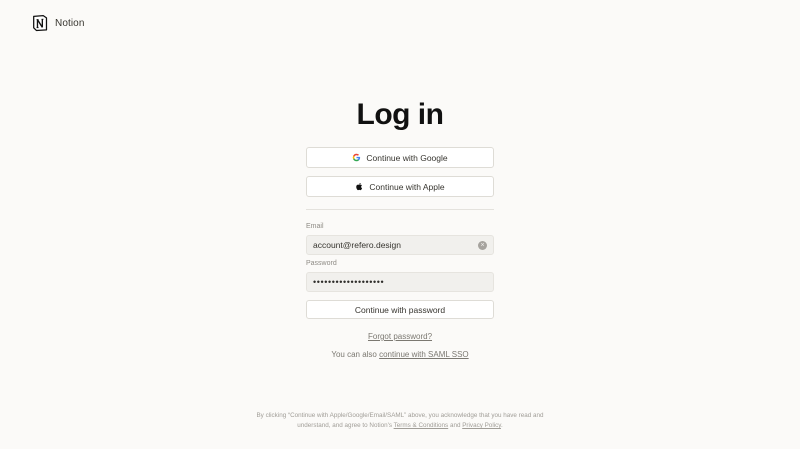 The width and height of the screenshot is (800, 449). I want to click on forgot-password: Forgot password?, so click(400, 336).